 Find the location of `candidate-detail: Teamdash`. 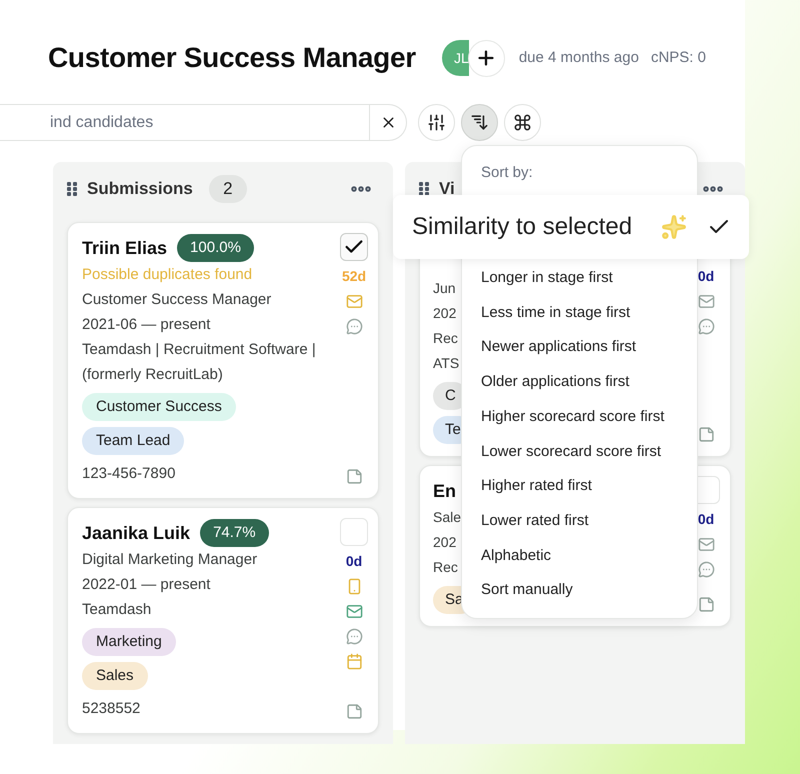

candidate-detail: Teamdash is located at coordinates (117, 610).